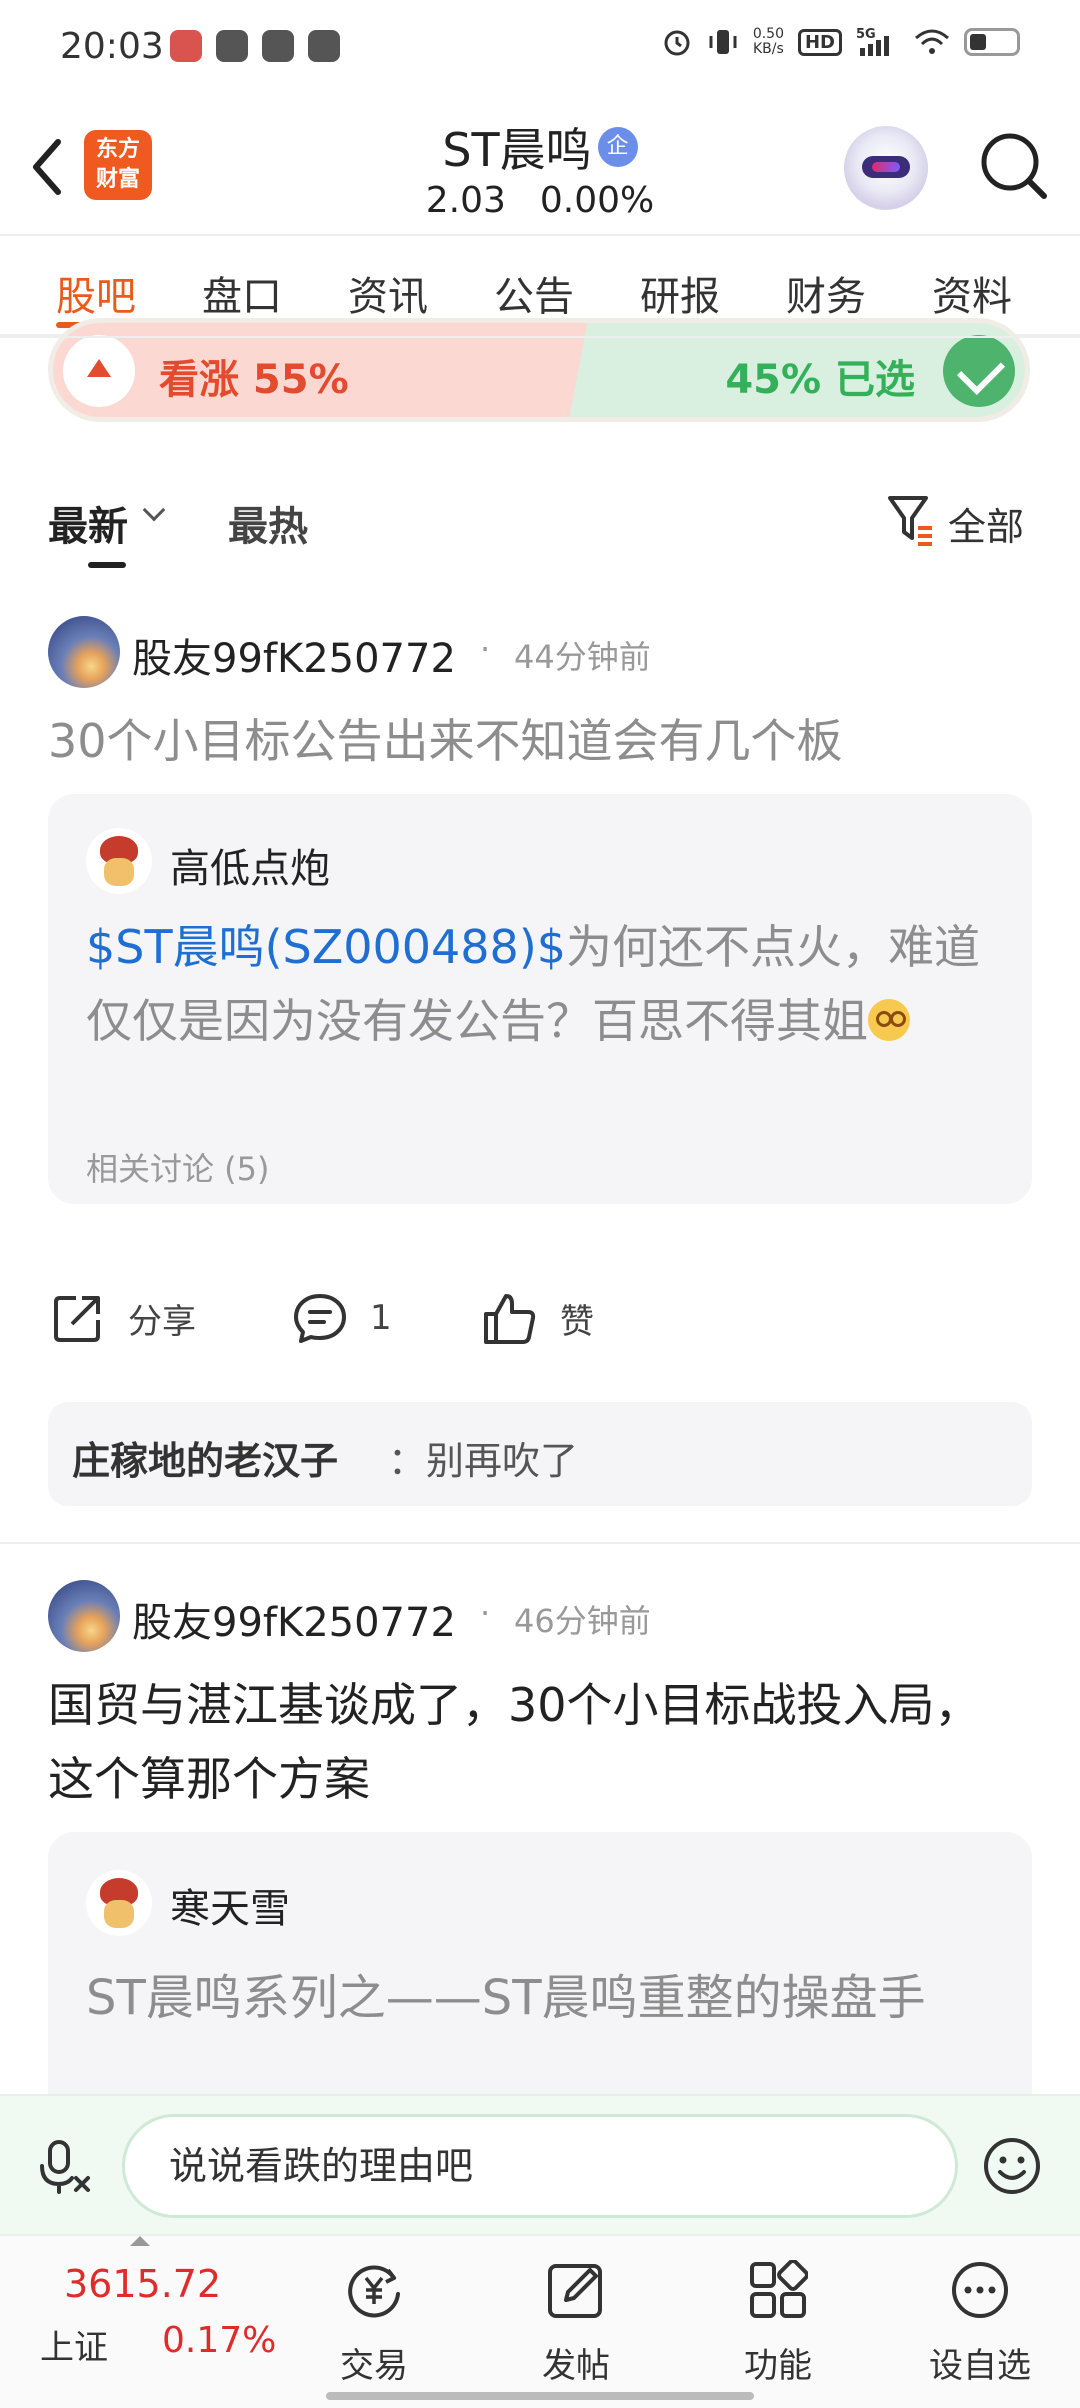  I want to click on voice-input-icon, so click(66, 2166).